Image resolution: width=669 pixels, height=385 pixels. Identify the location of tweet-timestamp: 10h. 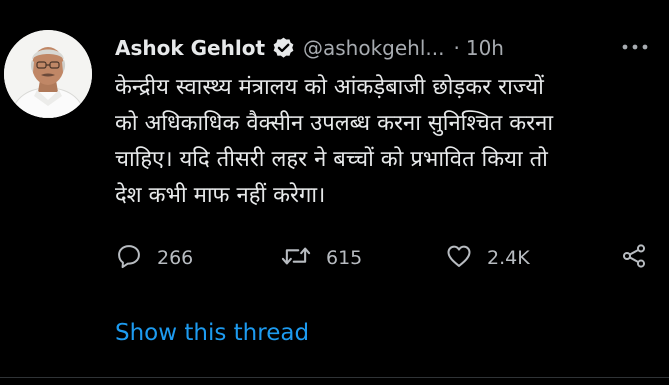
(485, 48).